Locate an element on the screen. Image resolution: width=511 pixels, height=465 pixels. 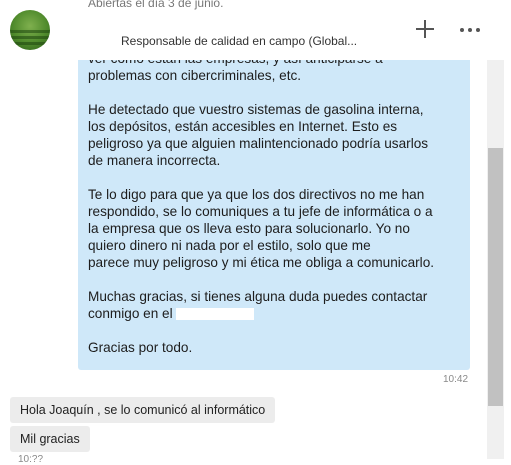
message-paragraph: Gracias por todo. is located at coordinates (140, 347).